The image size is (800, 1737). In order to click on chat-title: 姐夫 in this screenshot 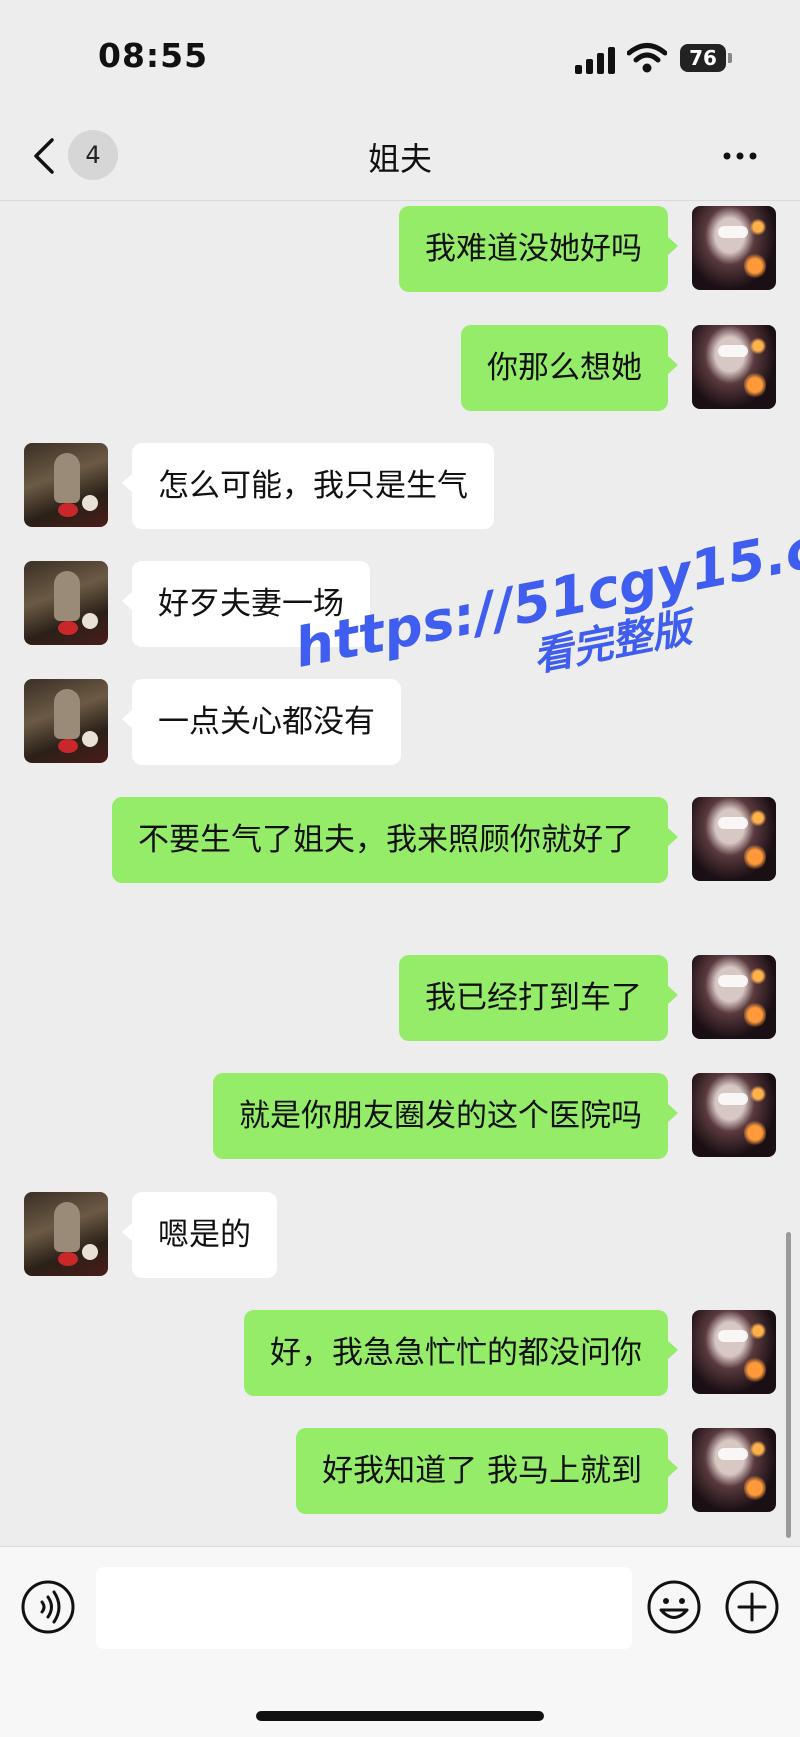, I will do `click(399, 159)`.